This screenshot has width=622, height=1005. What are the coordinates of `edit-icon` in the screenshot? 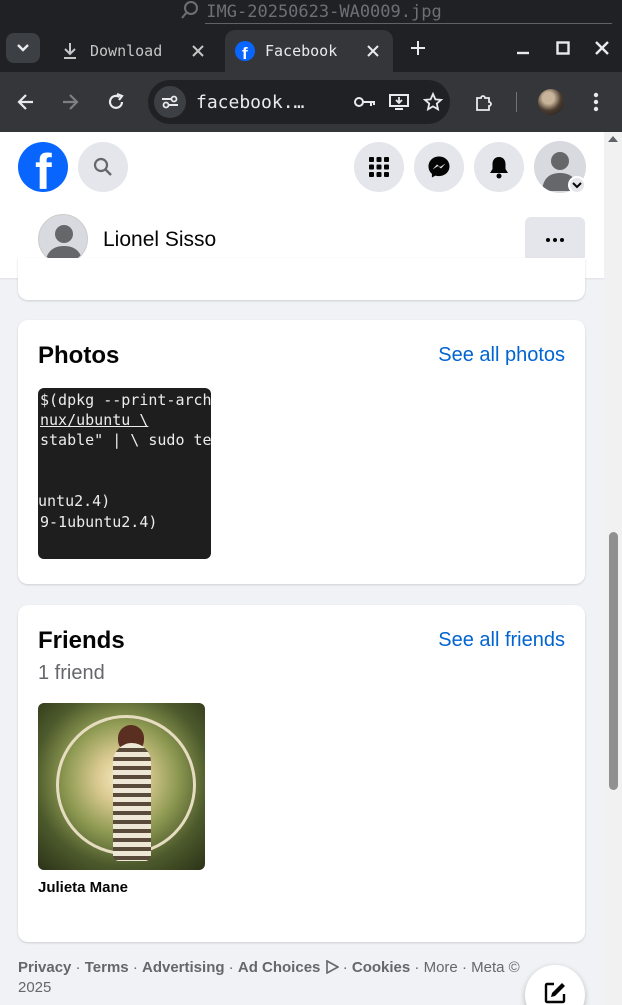 It's located at (555, 993).